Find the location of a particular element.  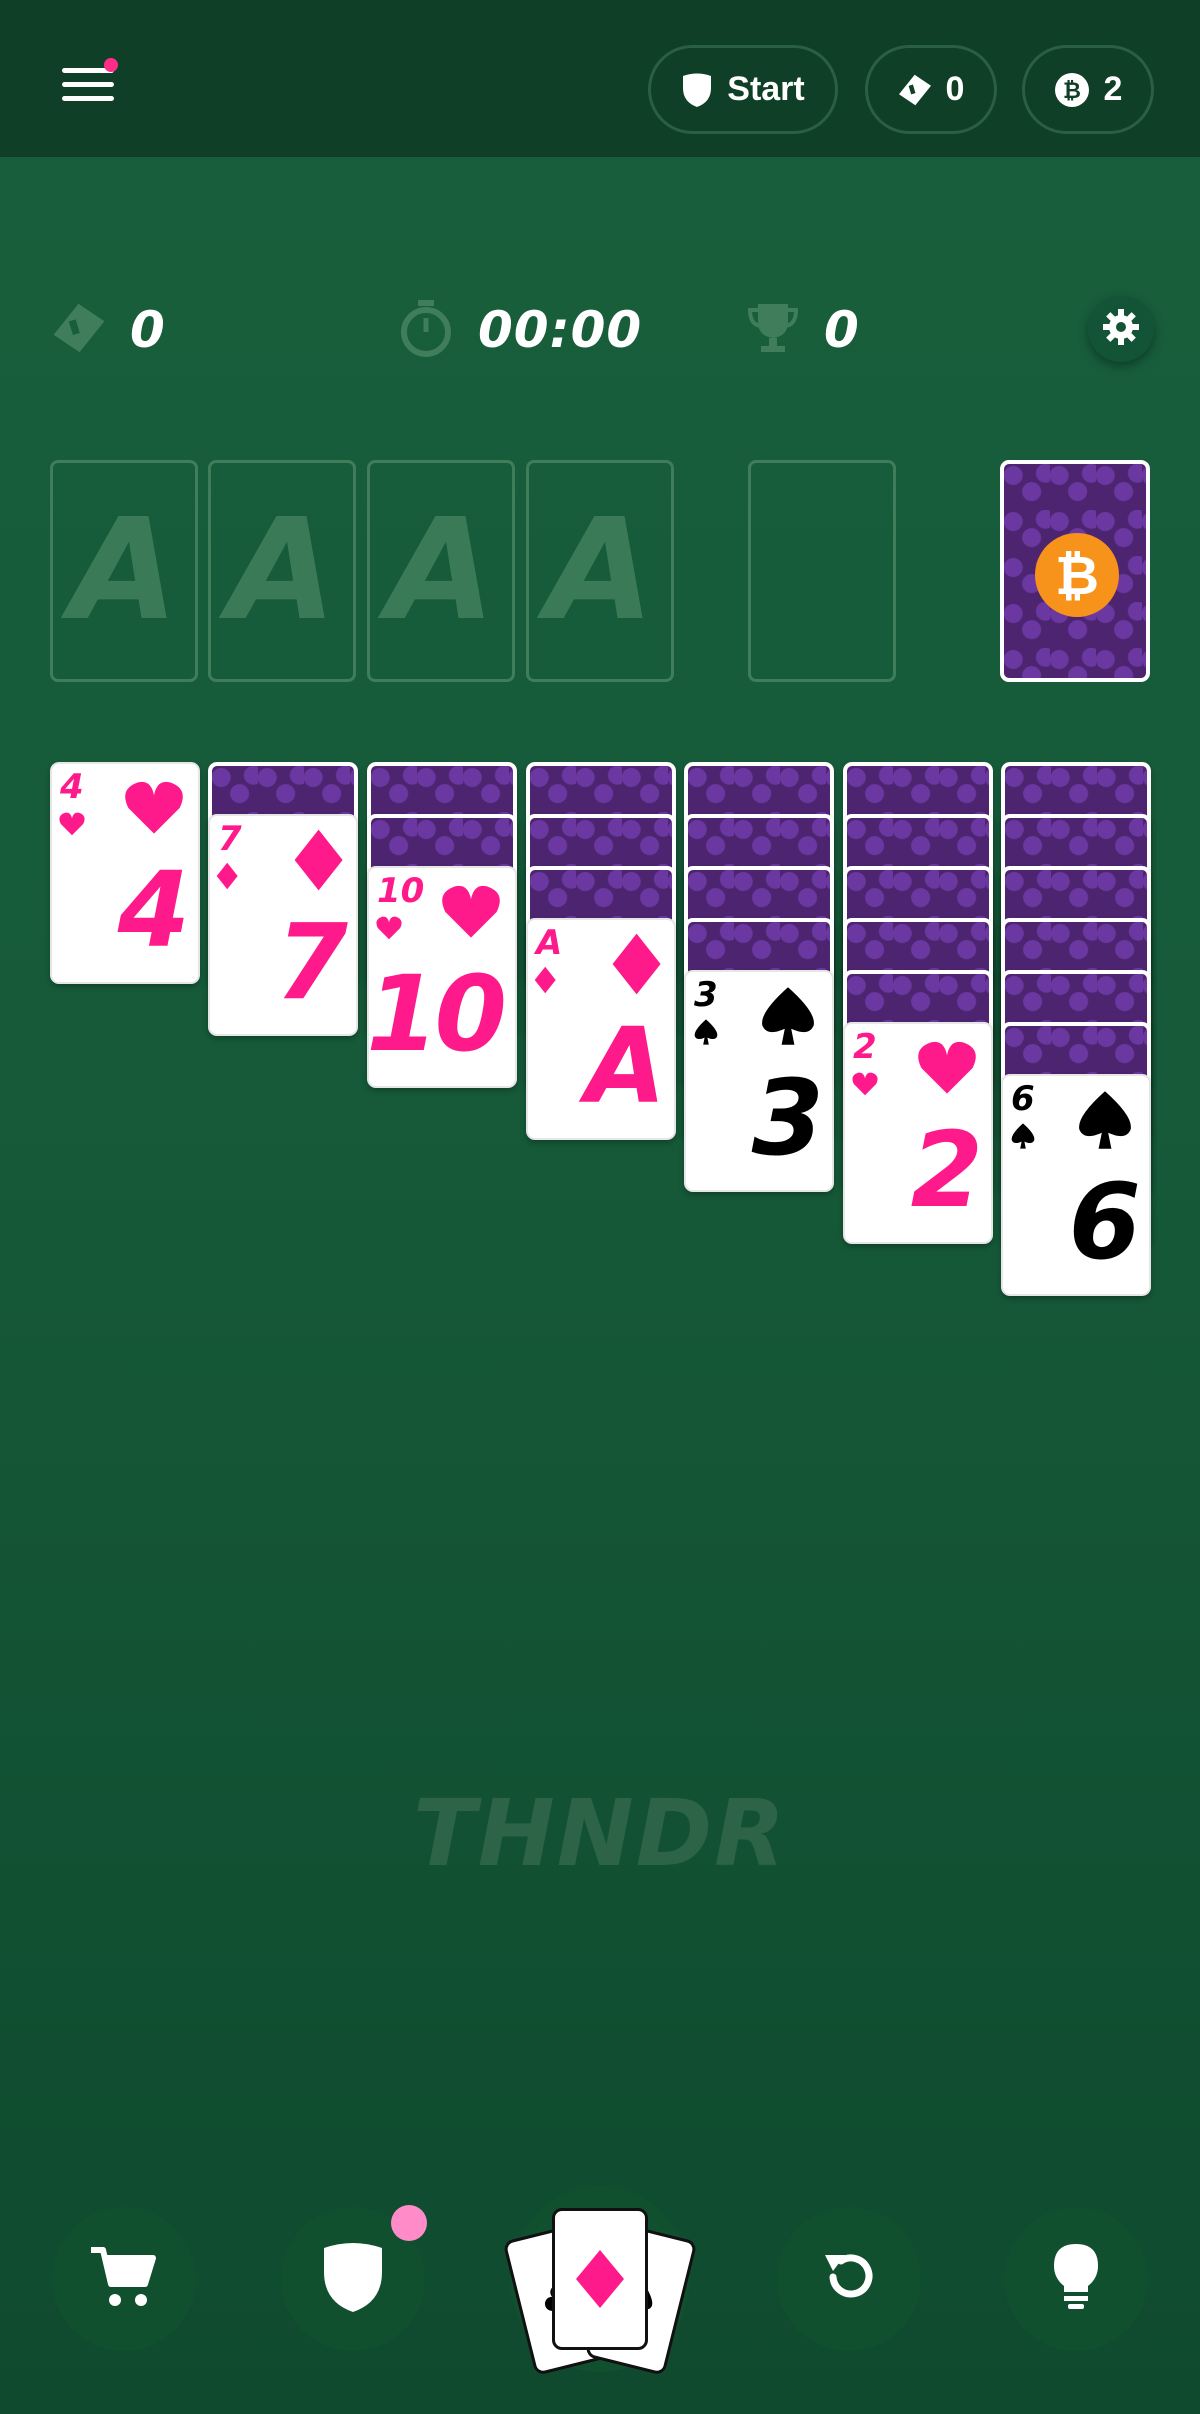

card-rank: 6 is located at coordinates (1104, 1222).